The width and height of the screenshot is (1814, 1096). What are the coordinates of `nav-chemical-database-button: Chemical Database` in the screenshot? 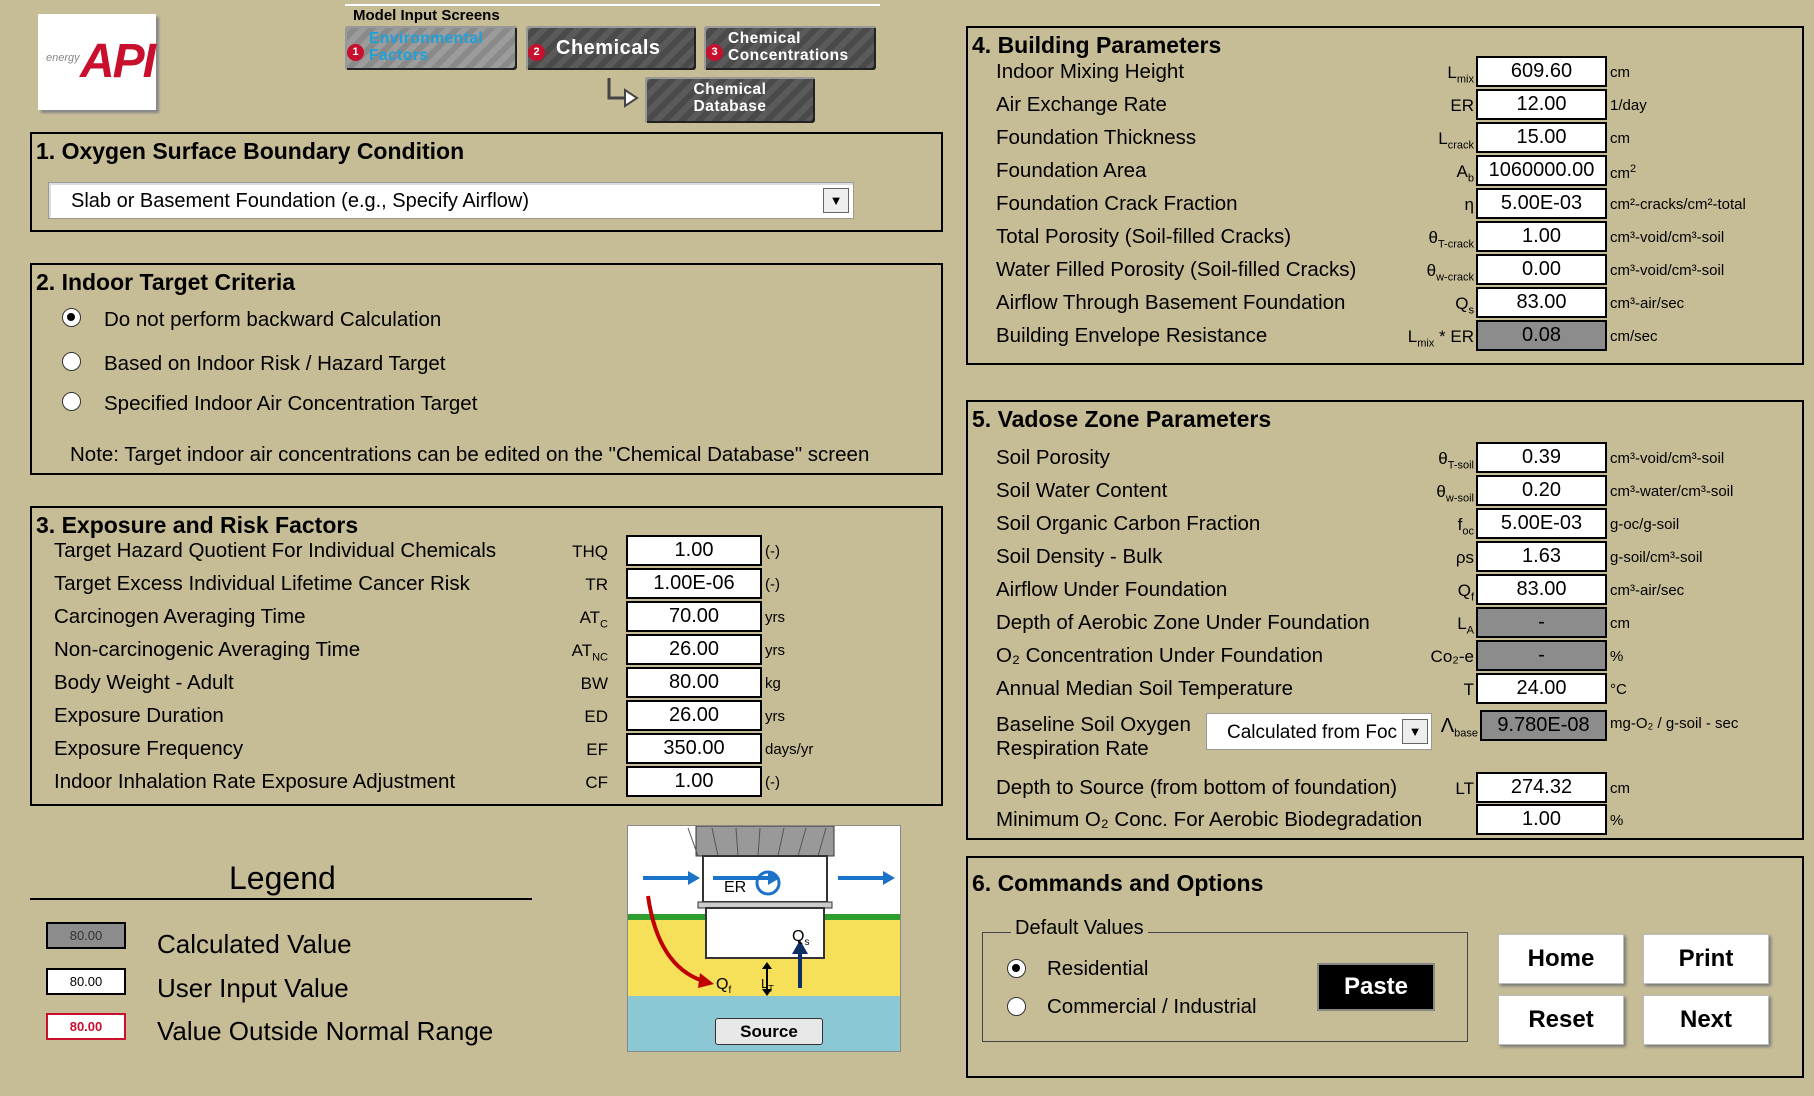 It's located at (730, 100).